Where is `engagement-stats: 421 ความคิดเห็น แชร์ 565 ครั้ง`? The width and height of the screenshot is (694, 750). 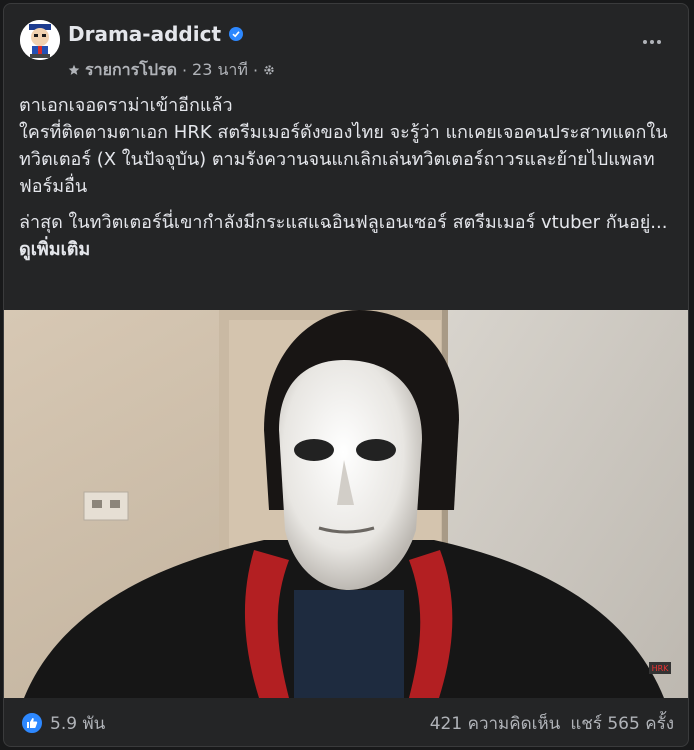
engagement-stats: 421 ความคิดเห็น แชร์ 565 ครั้ง is located at coordinates (552, 723).